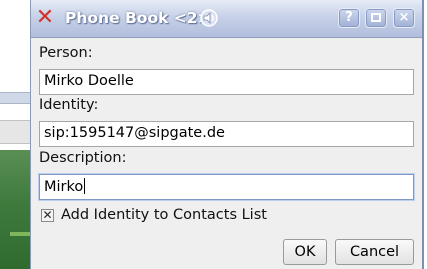  I want to click on maximize-button, so click(376, 18).